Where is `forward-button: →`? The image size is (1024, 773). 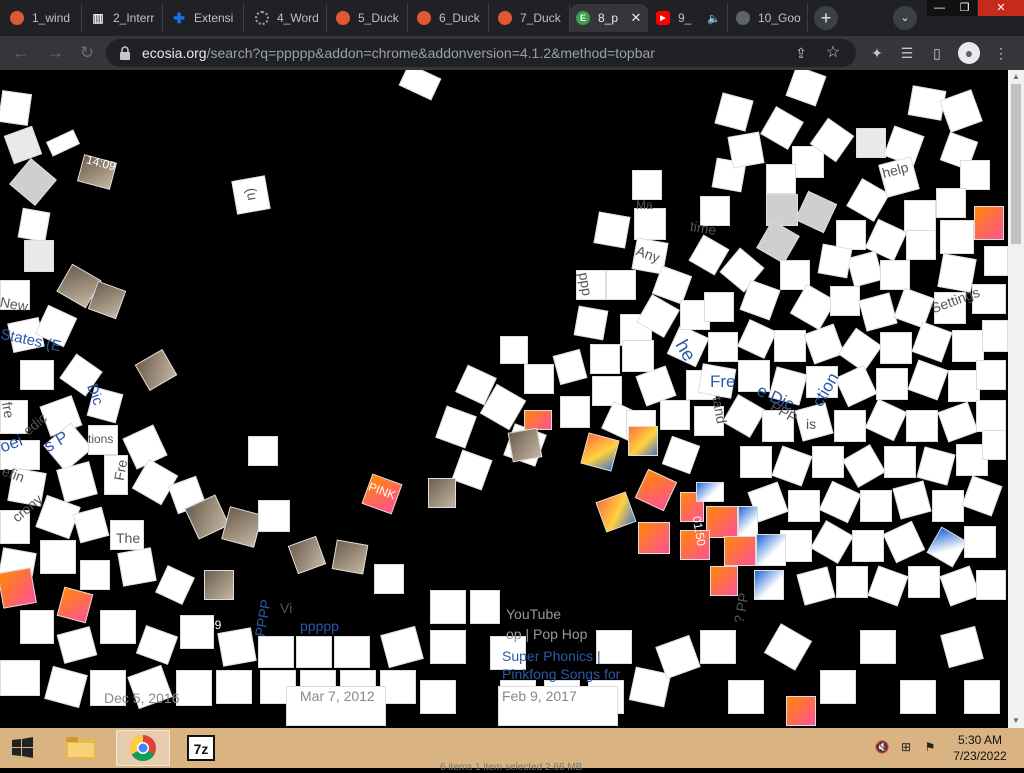
forward-button: → is located at coordinates (55, 53).